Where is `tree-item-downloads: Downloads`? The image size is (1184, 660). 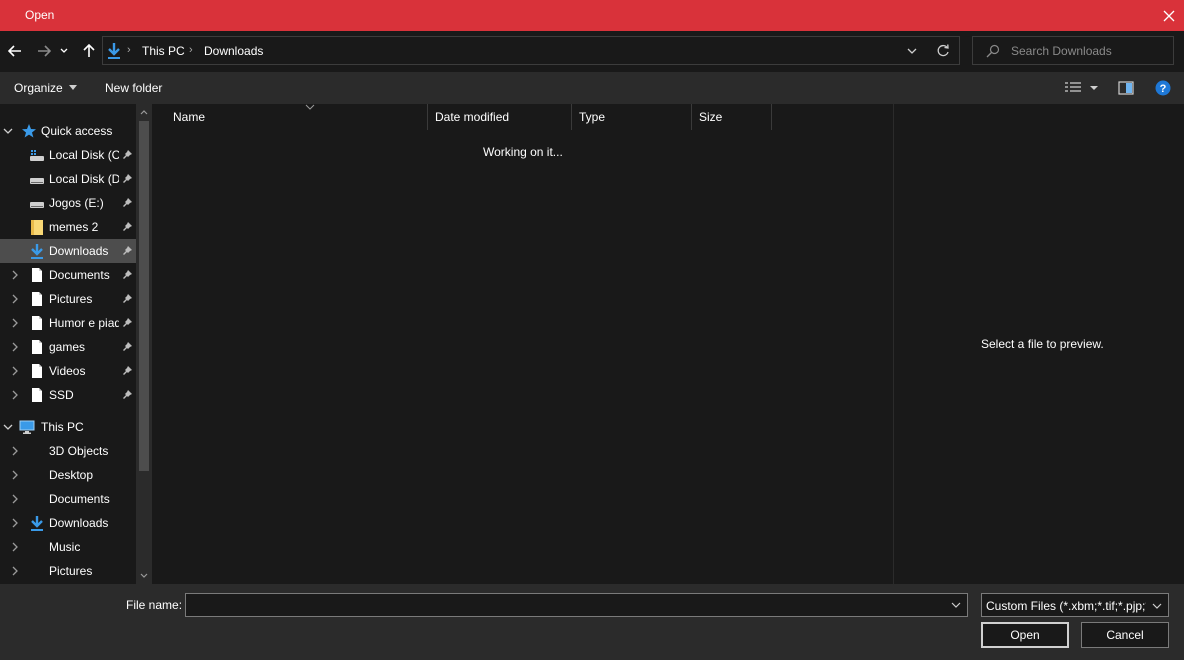
tree-item-downloads: Downloads is located at coordinates (68, 251).